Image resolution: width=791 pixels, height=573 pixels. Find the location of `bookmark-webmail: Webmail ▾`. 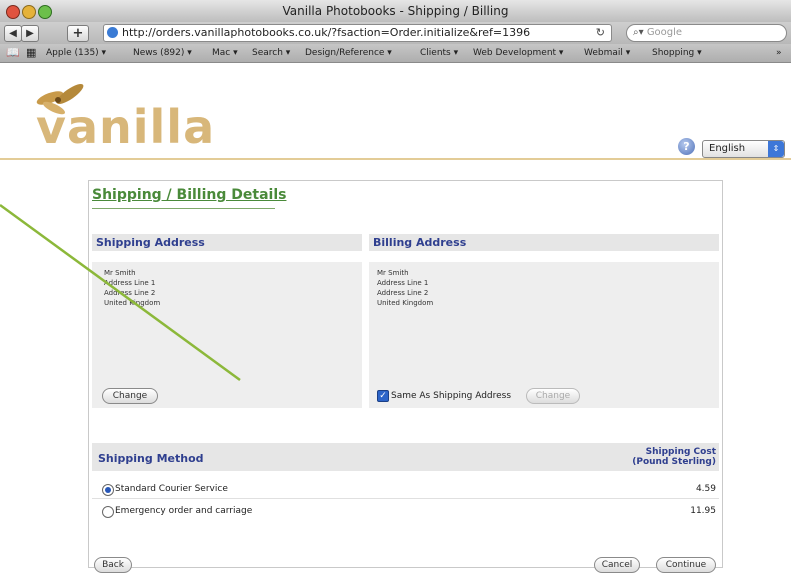

bookmark-webmail: Webmail ▾ is located at coordinates (607, 53).